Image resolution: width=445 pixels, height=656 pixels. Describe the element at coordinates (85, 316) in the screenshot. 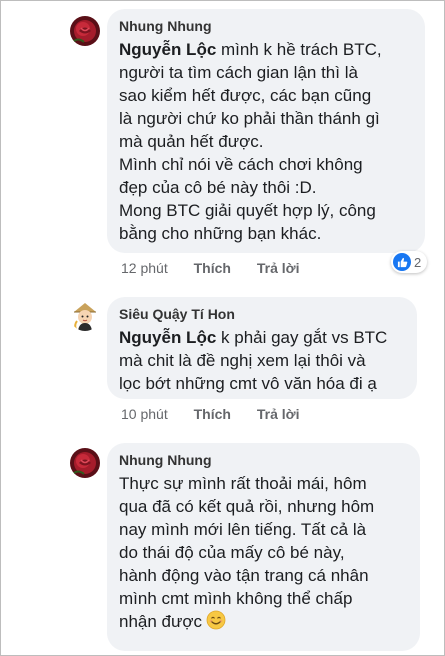

I see `cartoon-avatar-icon` at that location.